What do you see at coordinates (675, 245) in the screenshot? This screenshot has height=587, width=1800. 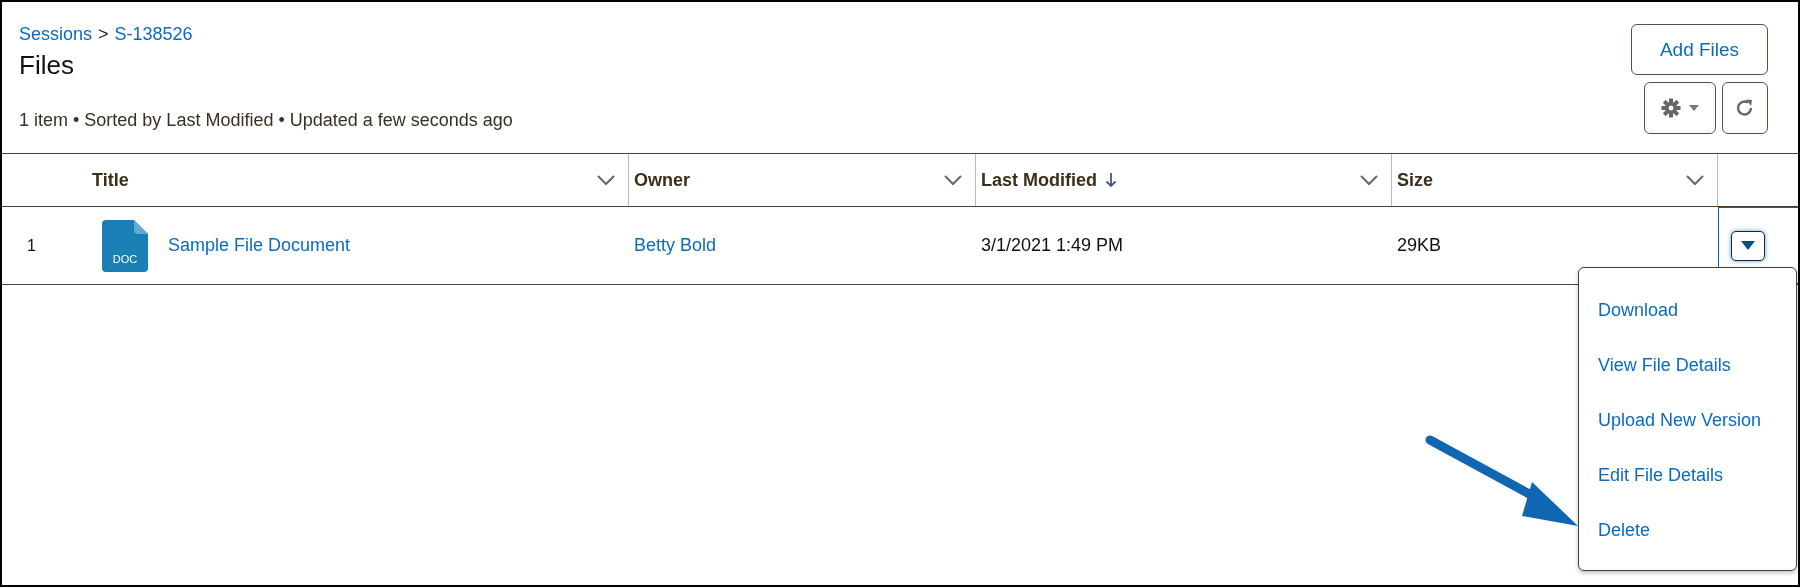 I see `owner-link: Betty Bold` at bounding box center [675, 245].